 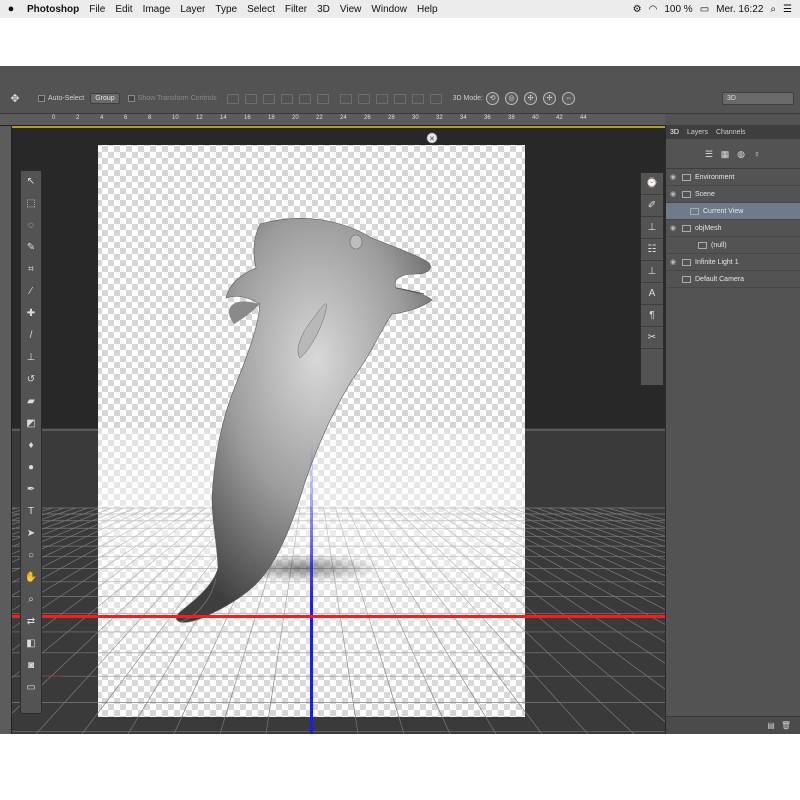 I want to click on distribute-bottom-icon, so click(x=381, y=98).